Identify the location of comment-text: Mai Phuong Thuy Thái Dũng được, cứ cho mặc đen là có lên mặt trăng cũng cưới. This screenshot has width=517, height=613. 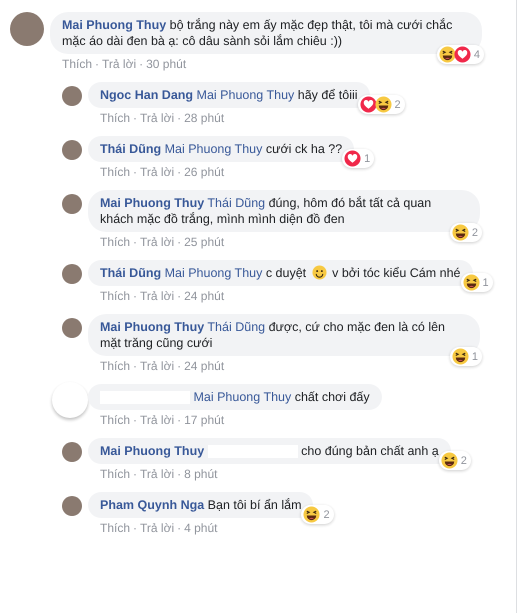
(273, 335).